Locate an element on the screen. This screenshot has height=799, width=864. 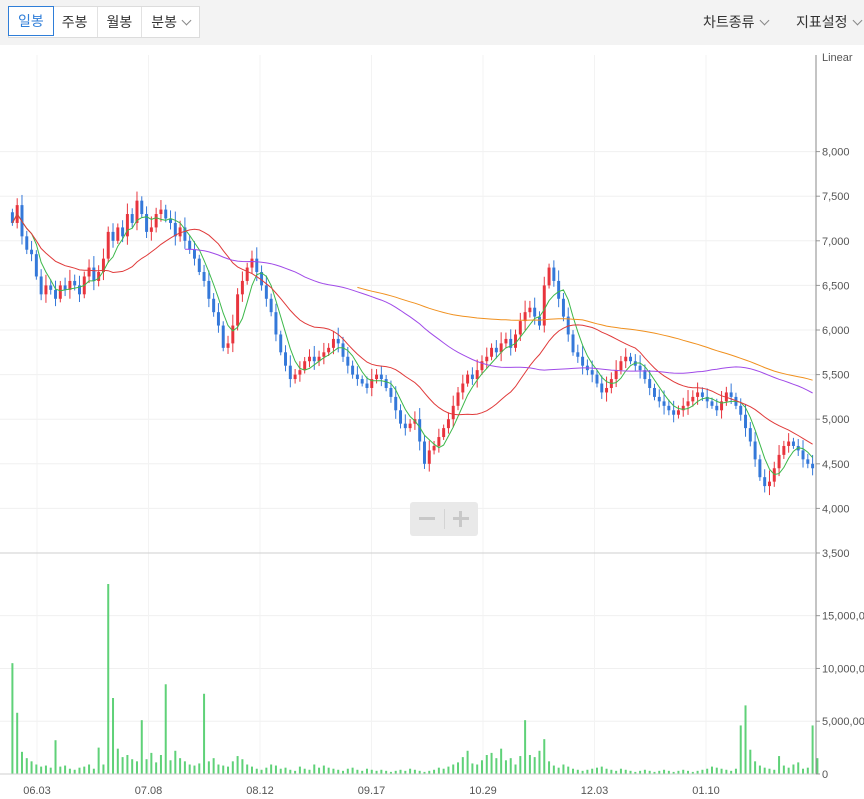
minus-icon is located at coordinates (426, 519).